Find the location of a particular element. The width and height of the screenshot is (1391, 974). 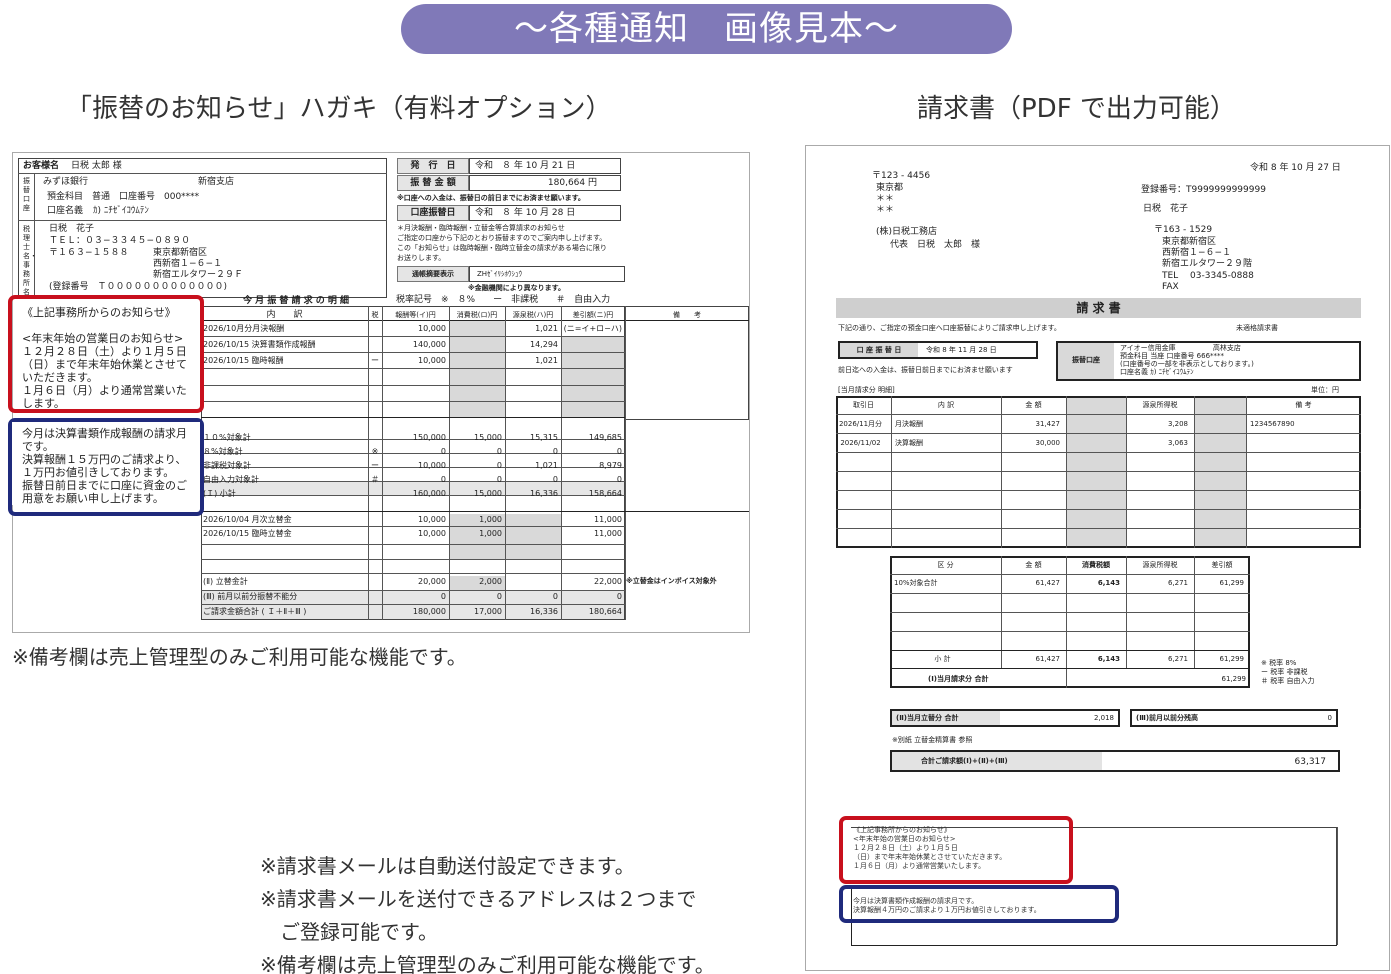

info-line-4: お送りします。 is located at coordinates (421, 258).